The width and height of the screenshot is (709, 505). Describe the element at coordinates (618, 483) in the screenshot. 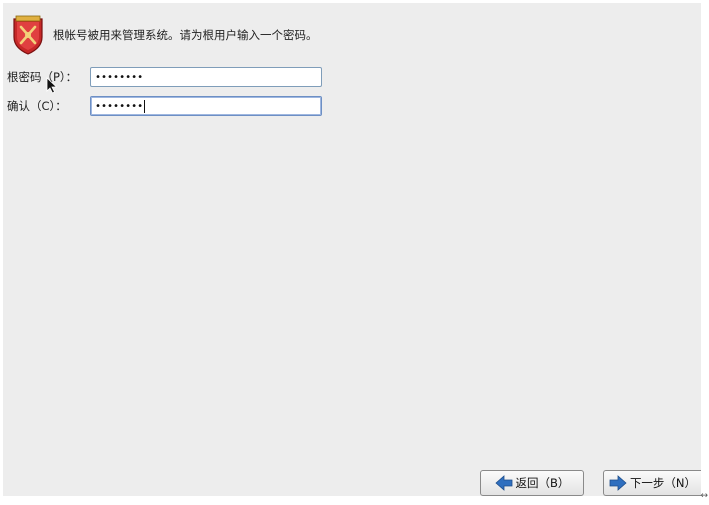

I see `arrow-right-icon` at that location.